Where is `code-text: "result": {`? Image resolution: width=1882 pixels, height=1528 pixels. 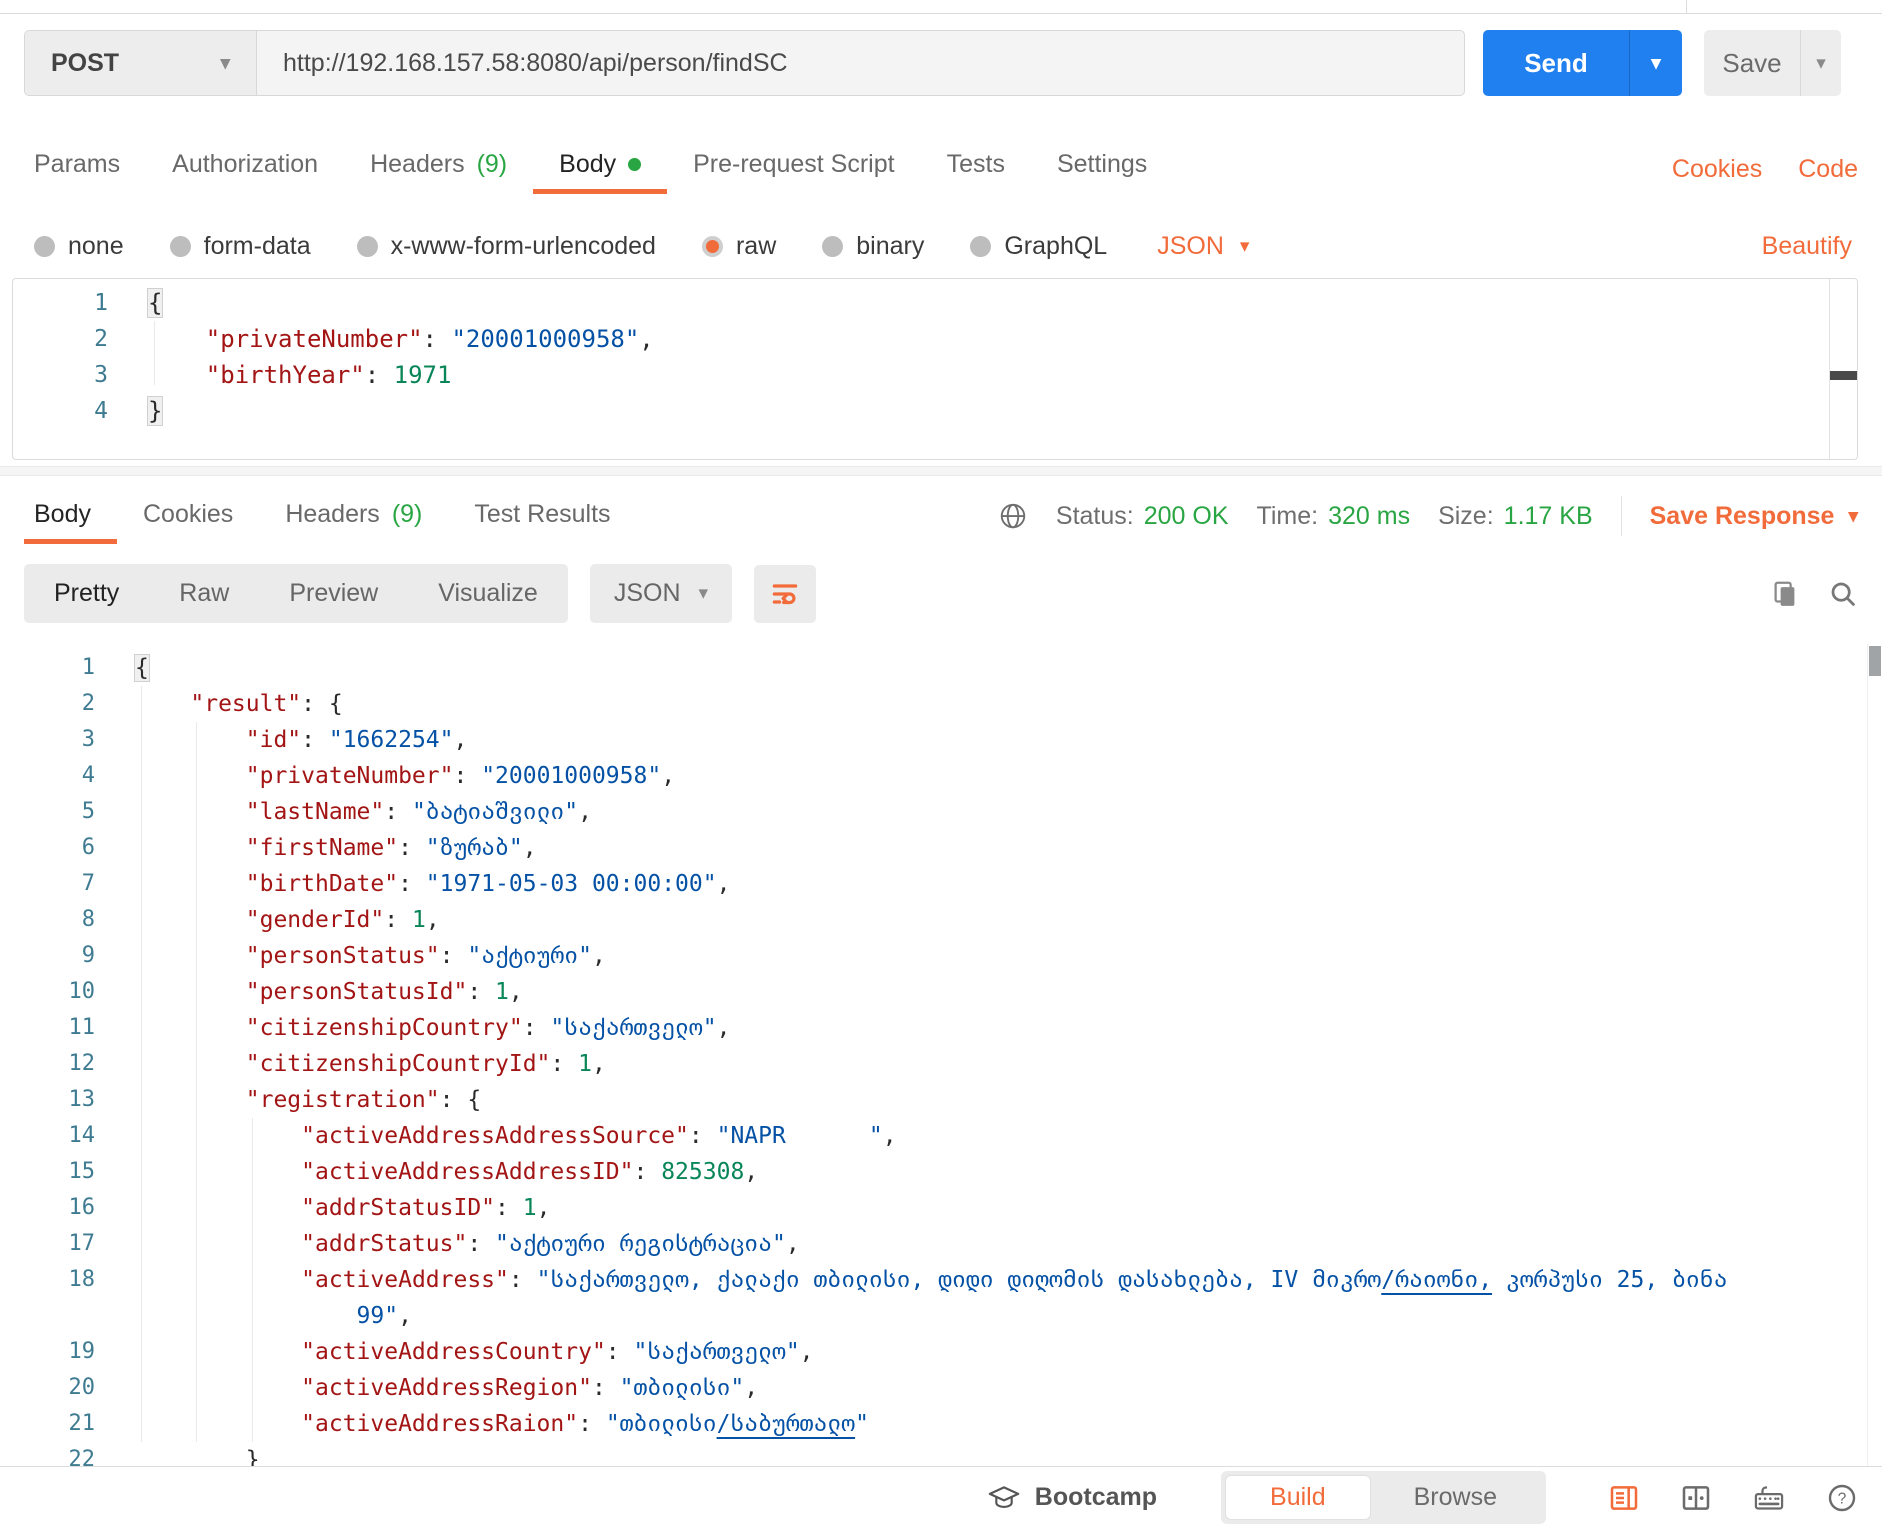
code-text: "result": { is located at coordinates (266, 704).